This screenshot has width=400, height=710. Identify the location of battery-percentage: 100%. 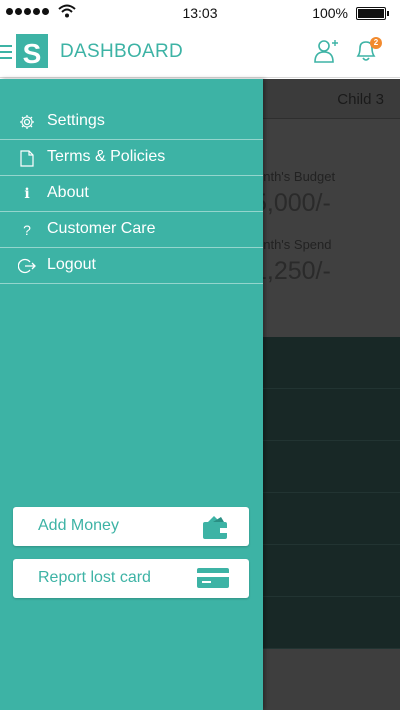
(330, 13).